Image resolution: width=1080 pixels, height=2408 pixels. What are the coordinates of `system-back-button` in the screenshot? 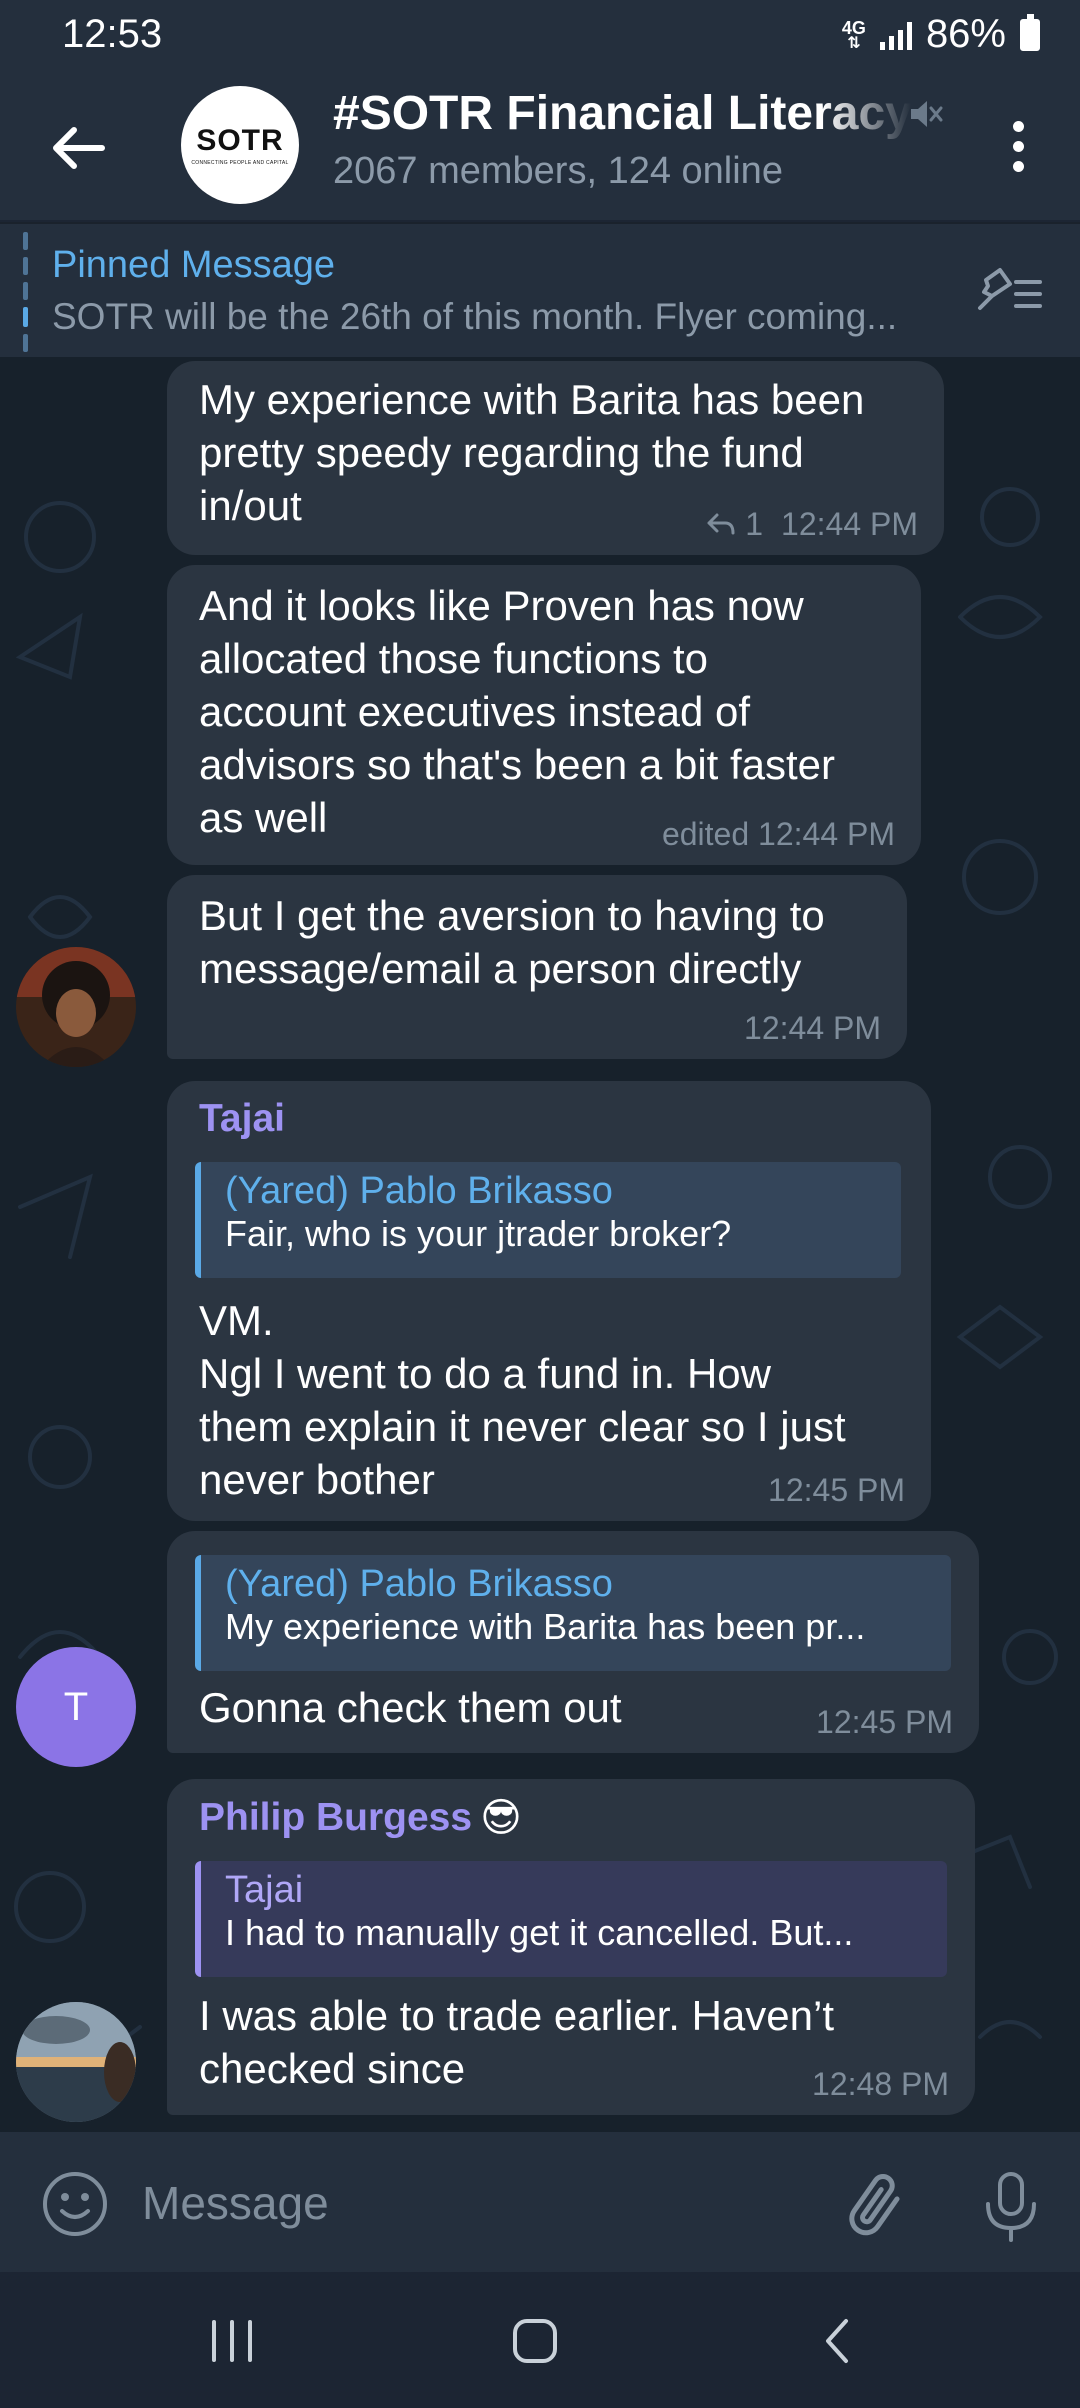 It's located at (837, 2341).